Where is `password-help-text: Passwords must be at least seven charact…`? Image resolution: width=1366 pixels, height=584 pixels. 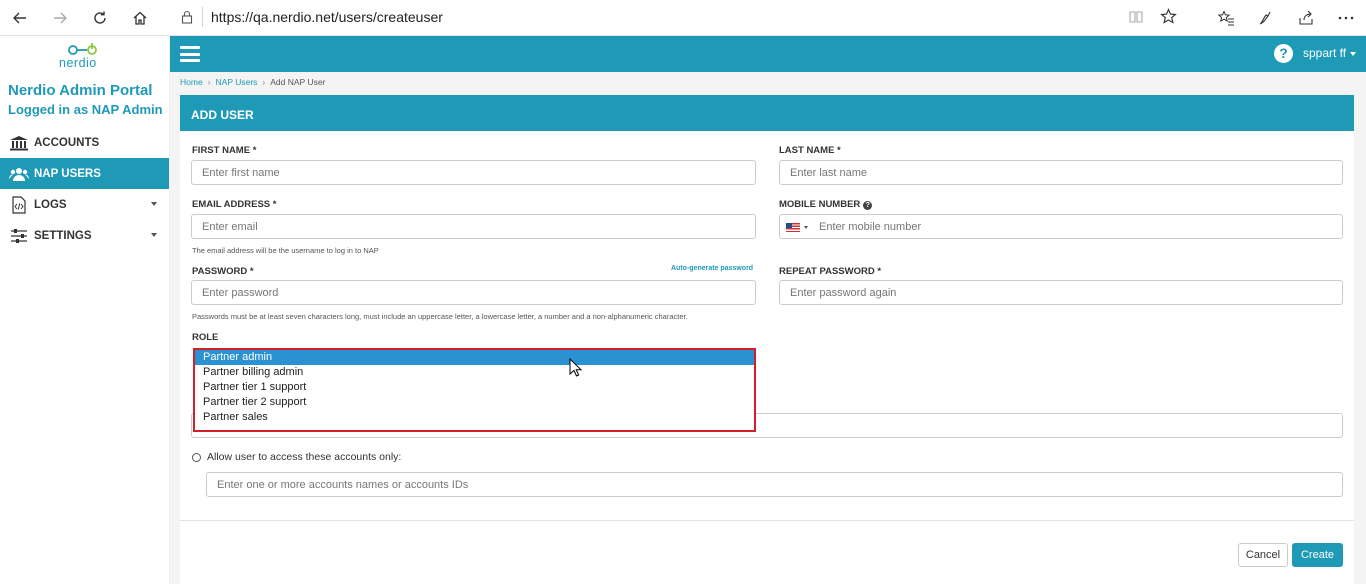
password-help-text: Passwords must be at least seven charact… is located at coordinates (440, 316).